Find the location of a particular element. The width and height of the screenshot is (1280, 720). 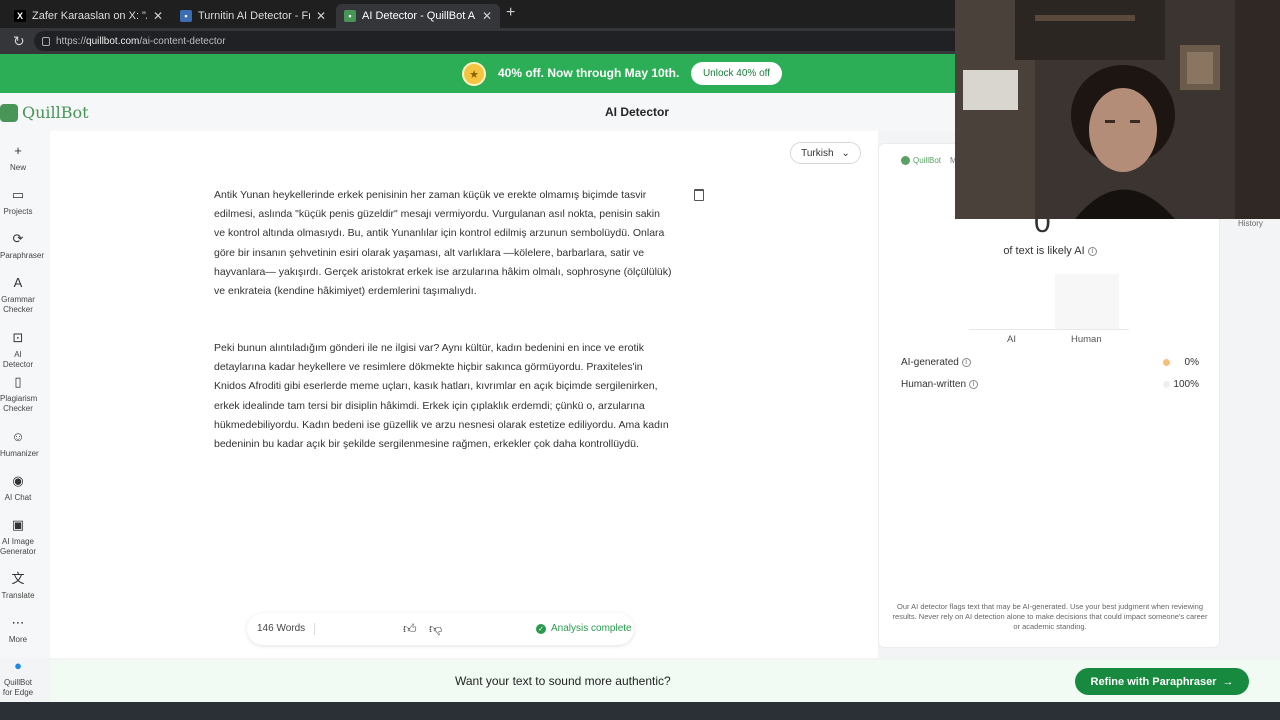

plus-icon: + is located at coordinates (18, 150).